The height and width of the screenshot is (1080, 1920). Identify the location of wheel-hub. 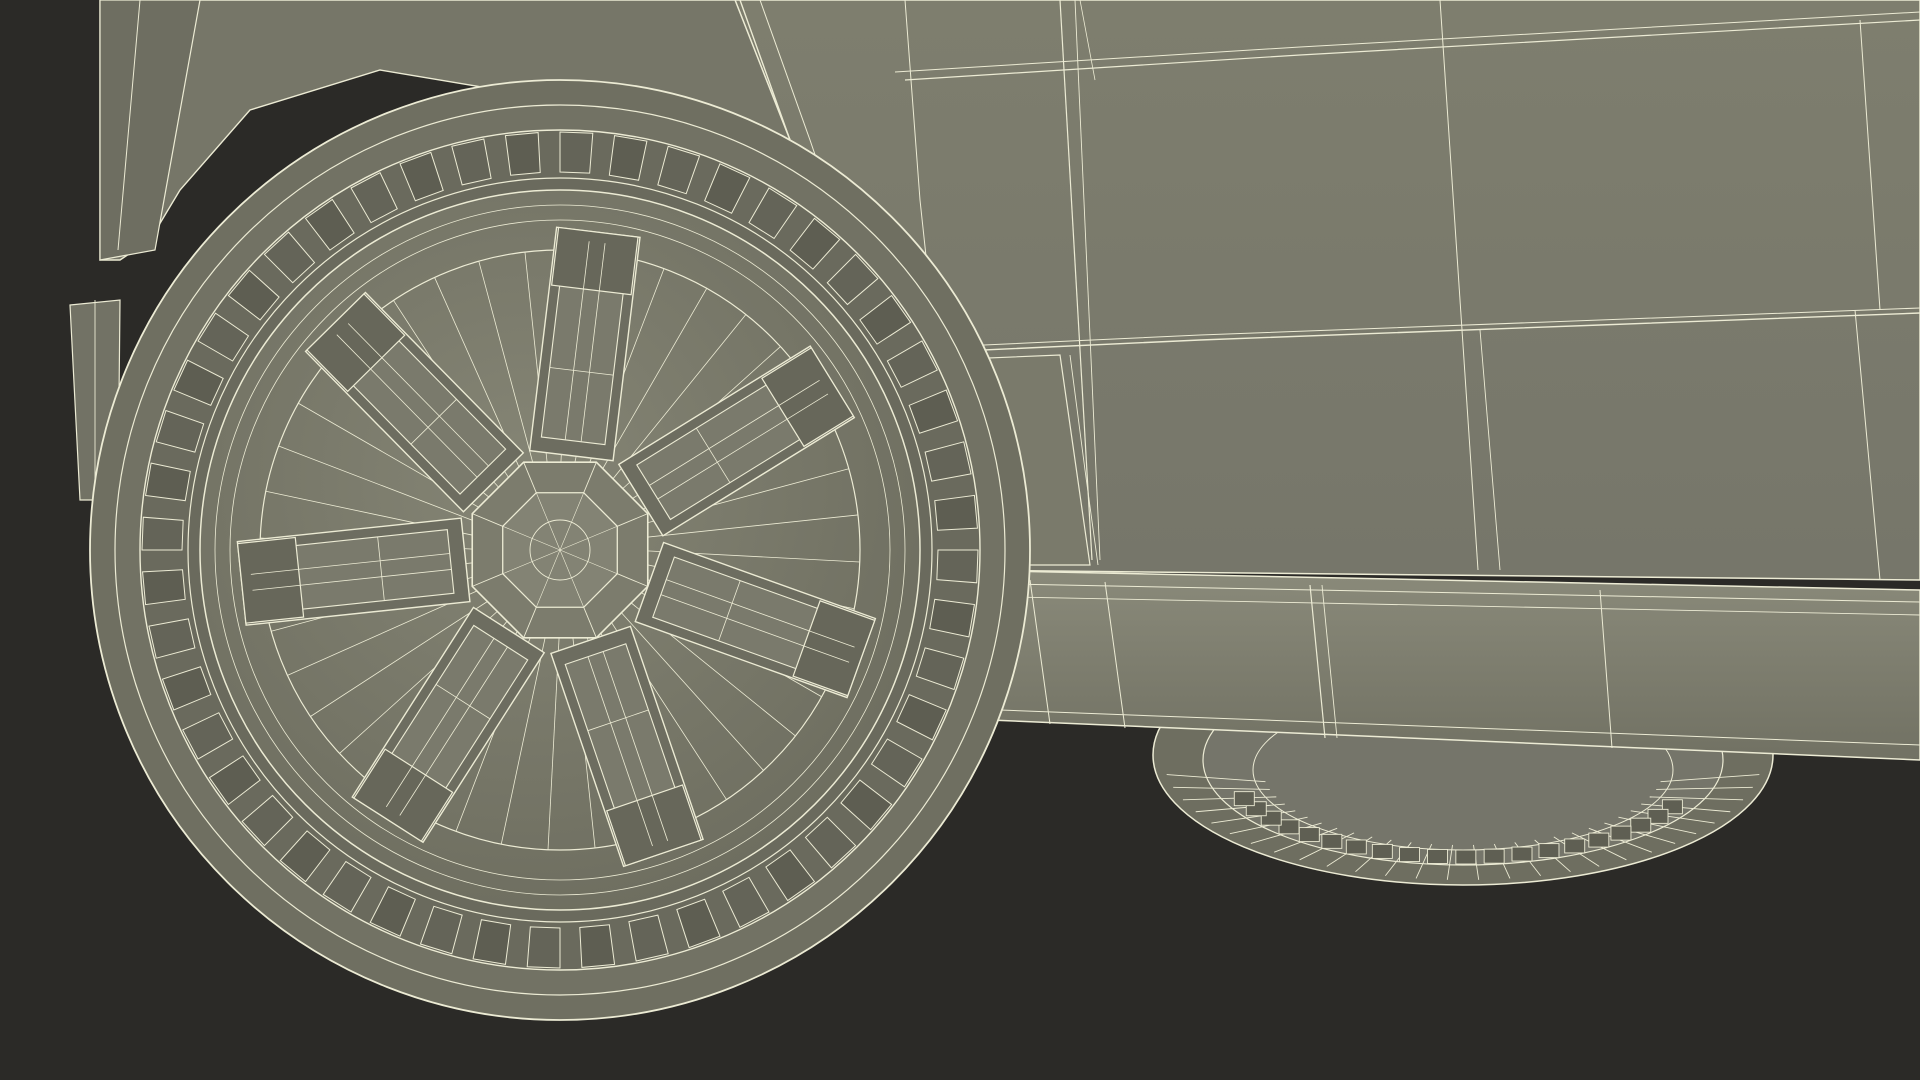
(560, 550).